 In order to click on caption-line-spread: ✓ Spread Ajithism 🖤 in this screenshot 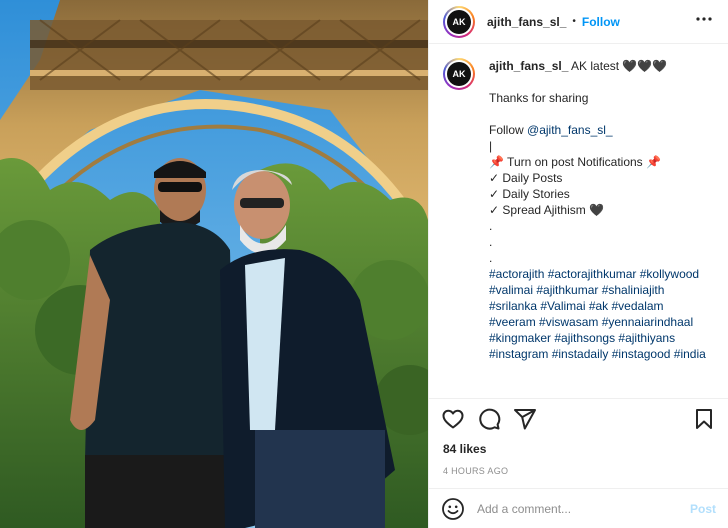, I will do `click(547, 210)`.